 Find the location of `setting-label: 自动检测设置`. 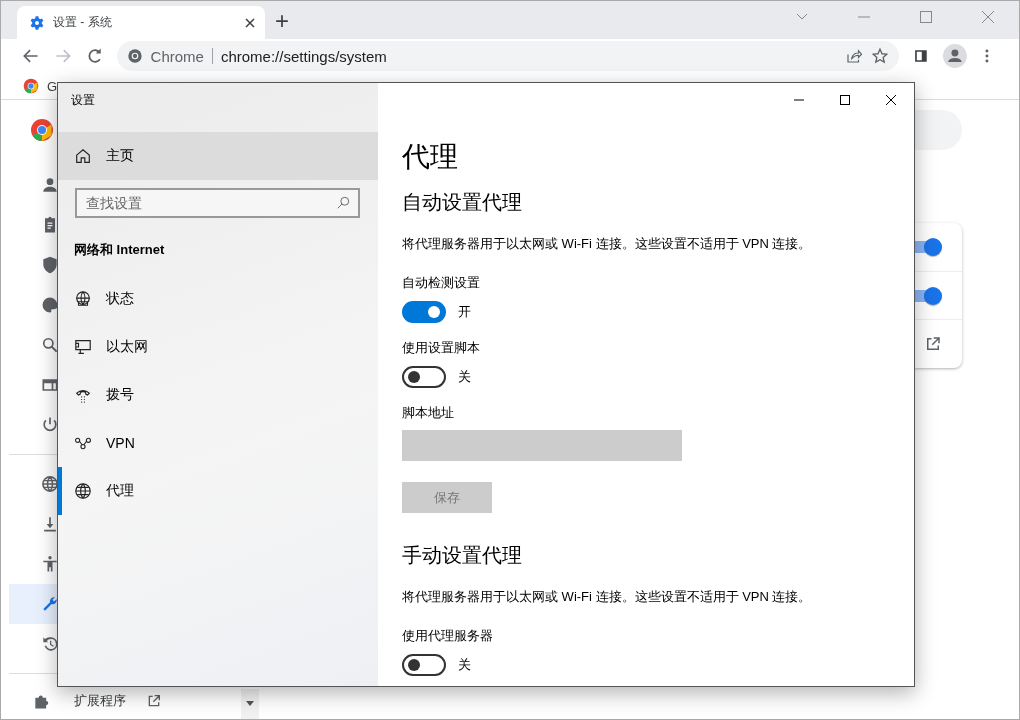

setting-label: 自动检测设置 is located at coordinates (441, 283).